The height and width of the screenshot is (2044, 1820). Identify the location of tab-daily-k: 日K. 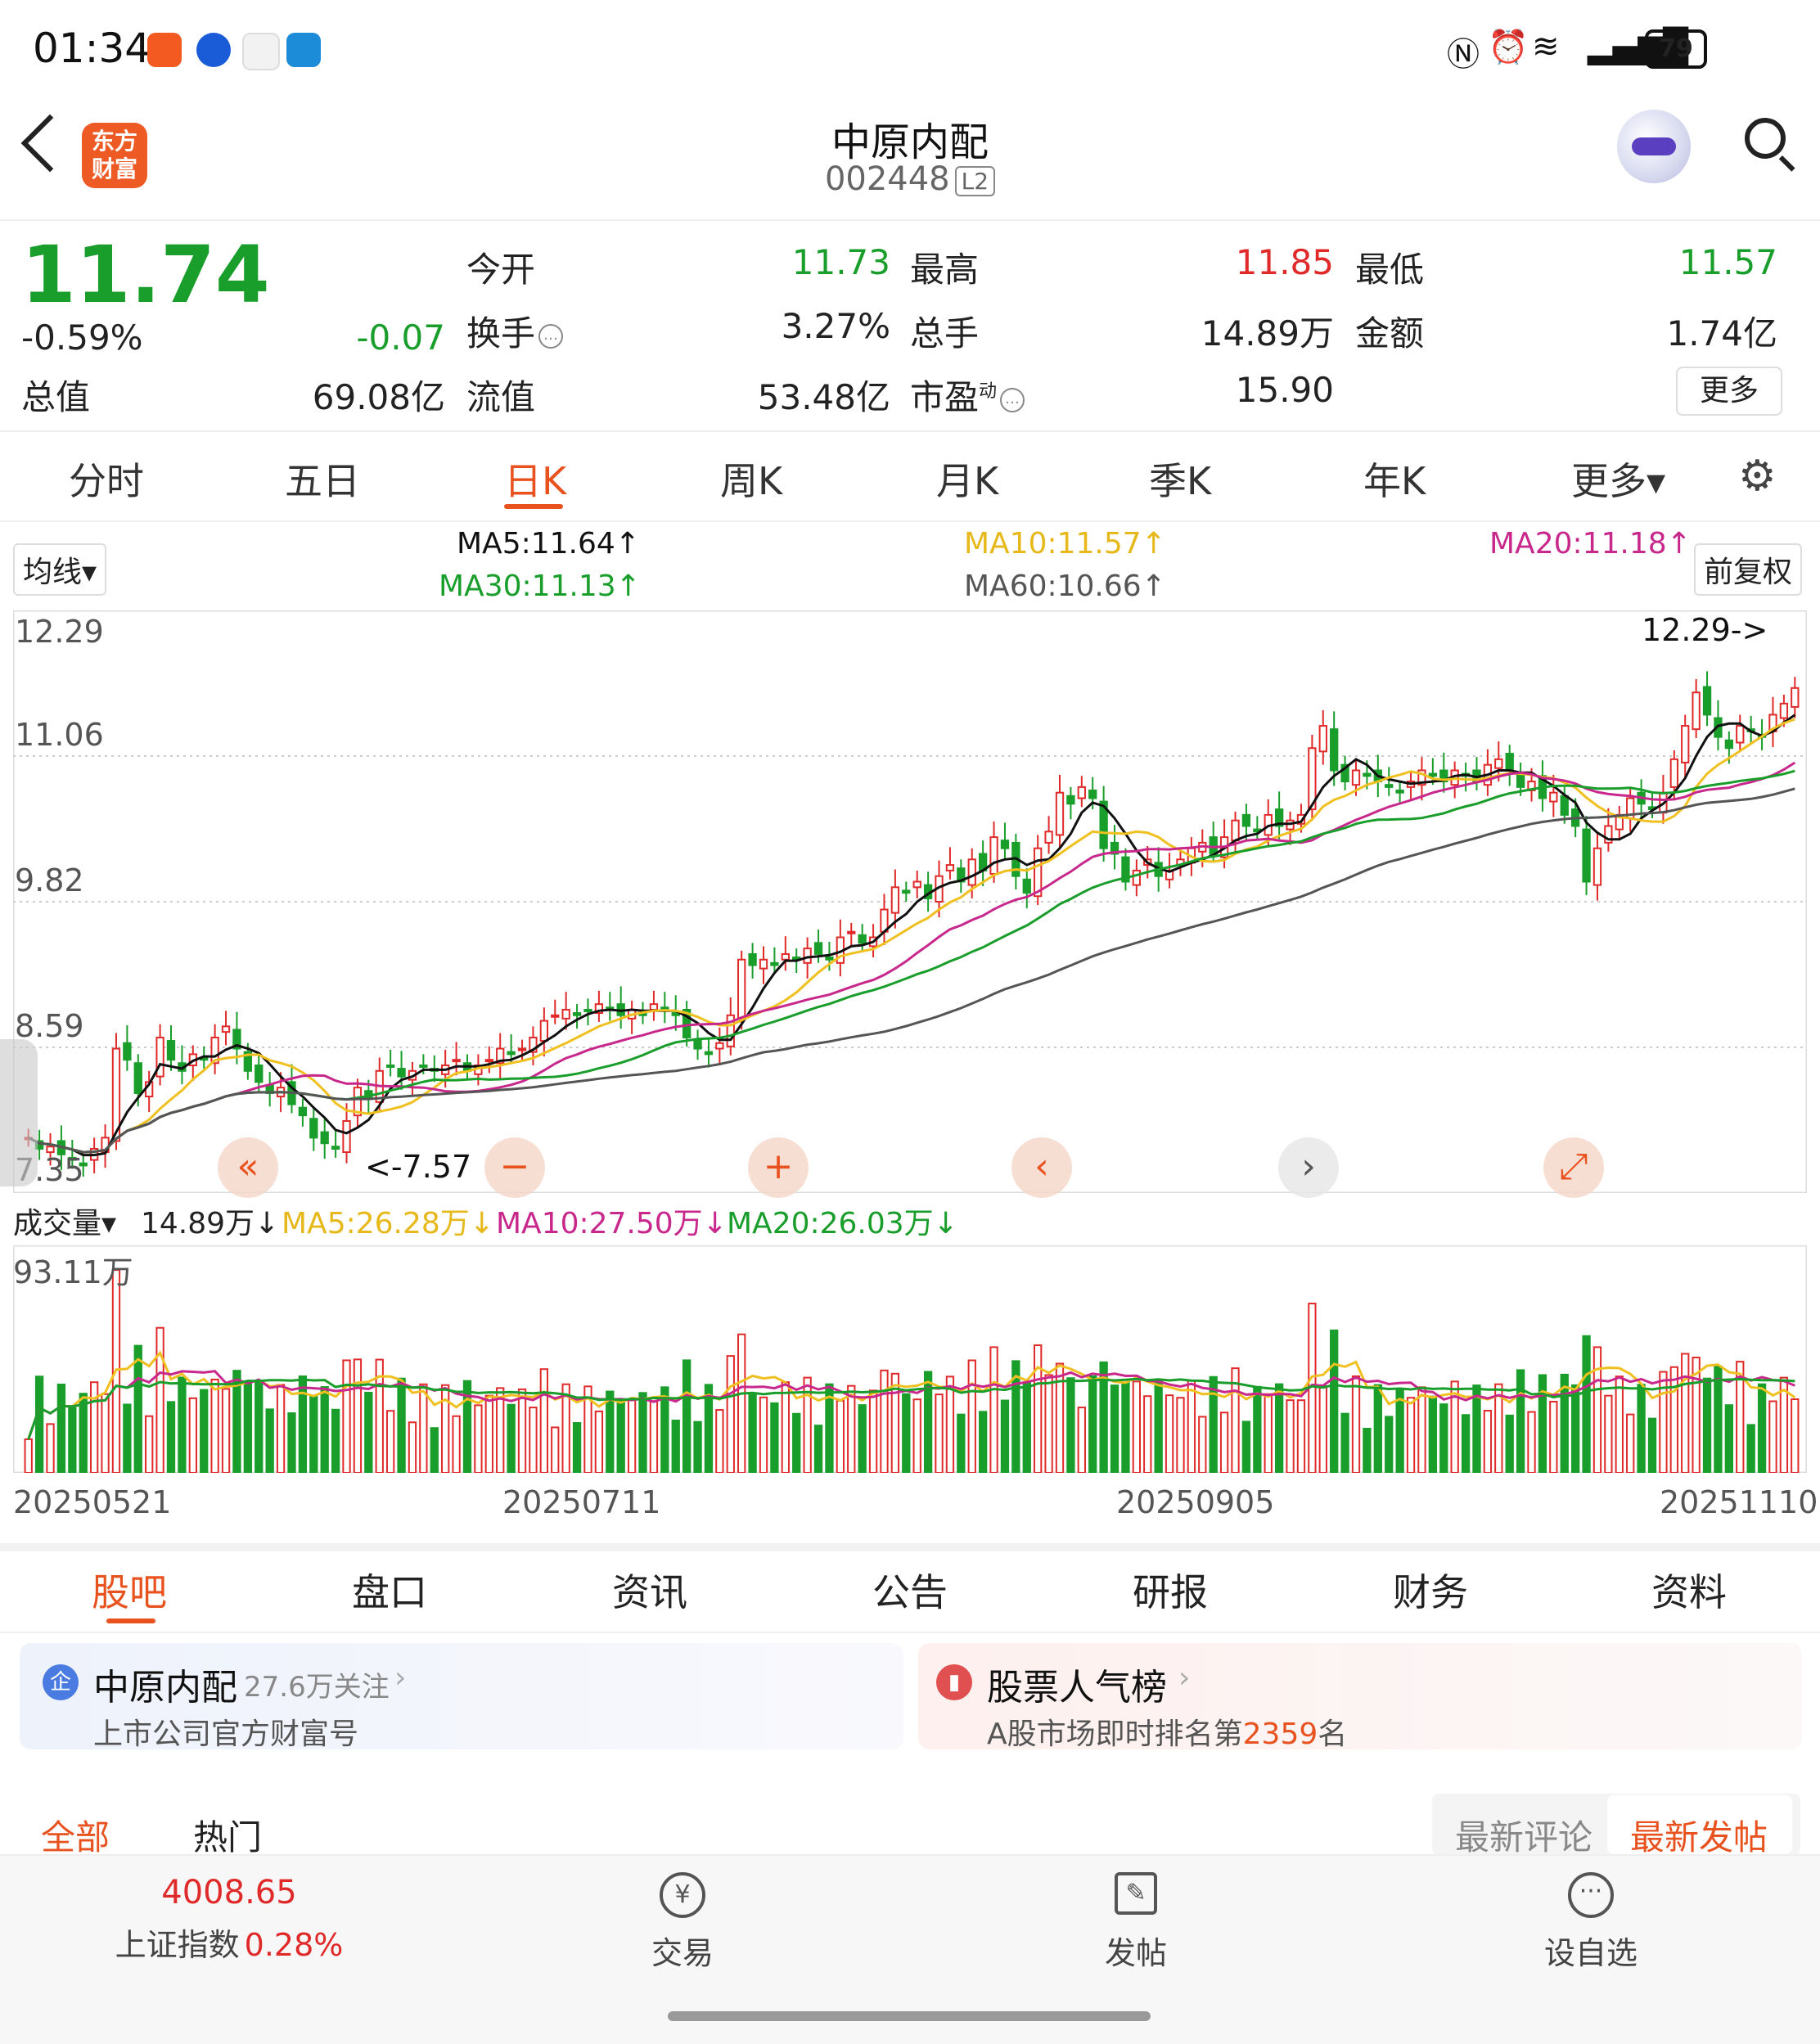
(535, 479).